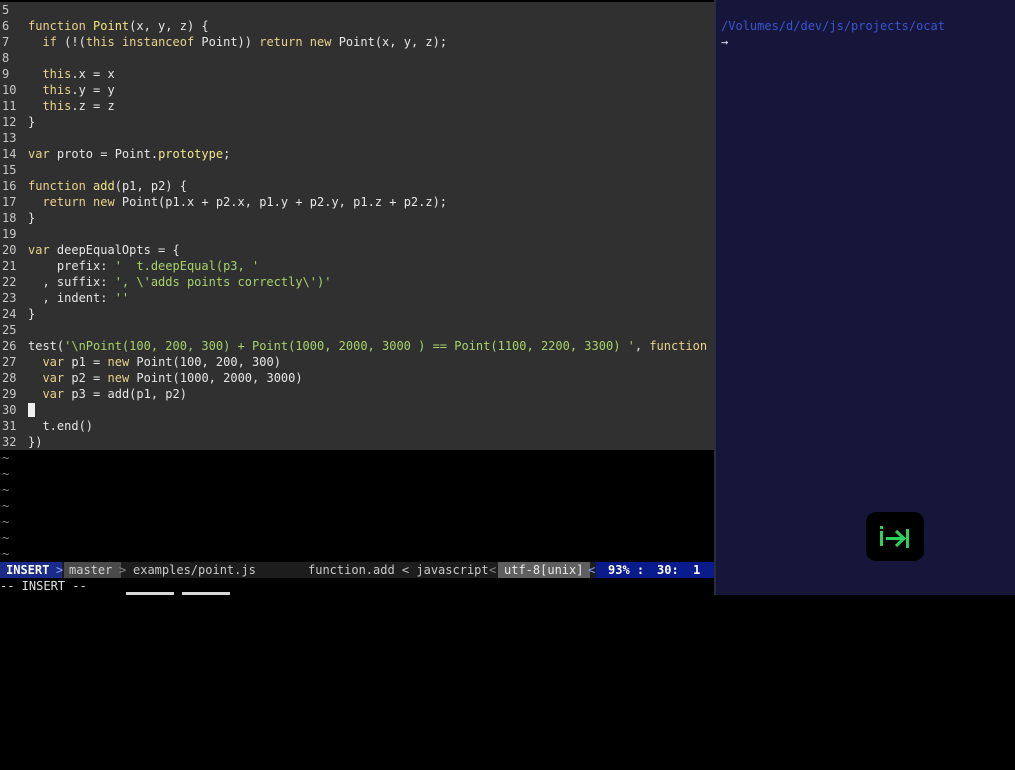 This screenshot has height=770, width=1015. I want to click on line-number: 21, so click(9, 266).